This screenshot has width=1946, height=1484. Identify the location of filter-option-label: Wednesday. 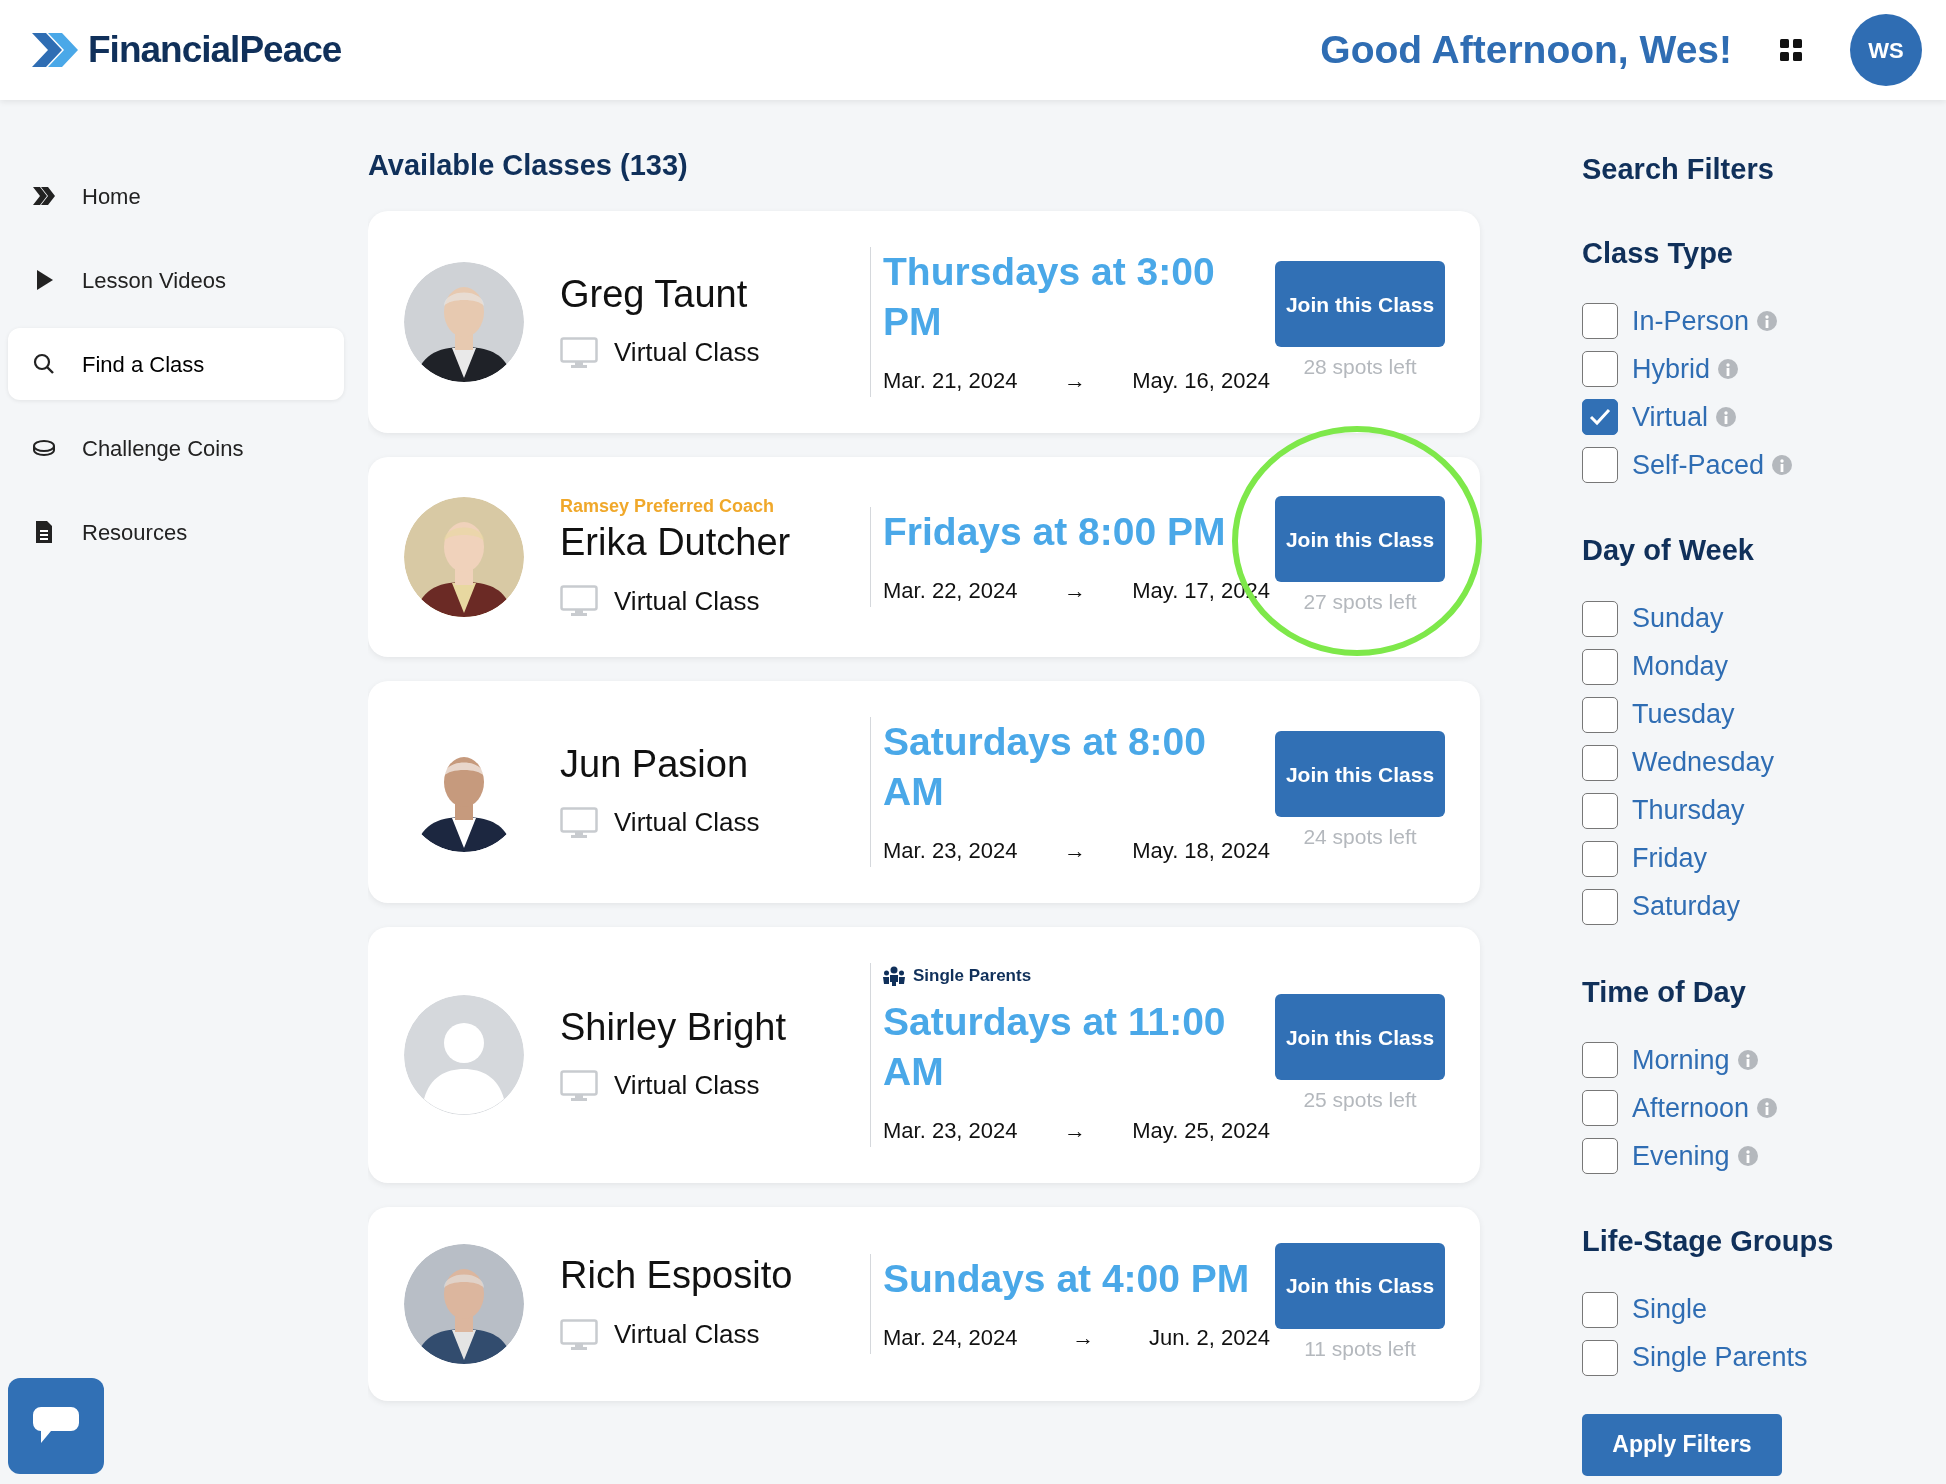
(1703, 762).